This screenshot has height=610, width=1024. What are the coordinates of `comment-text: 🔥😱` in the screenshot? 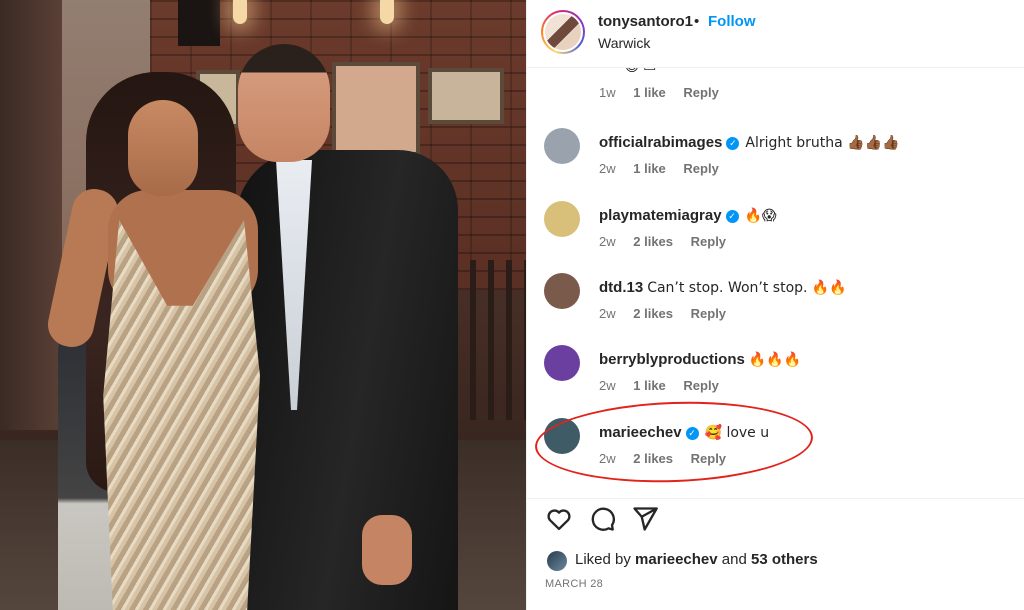 It's located at (760, 216).